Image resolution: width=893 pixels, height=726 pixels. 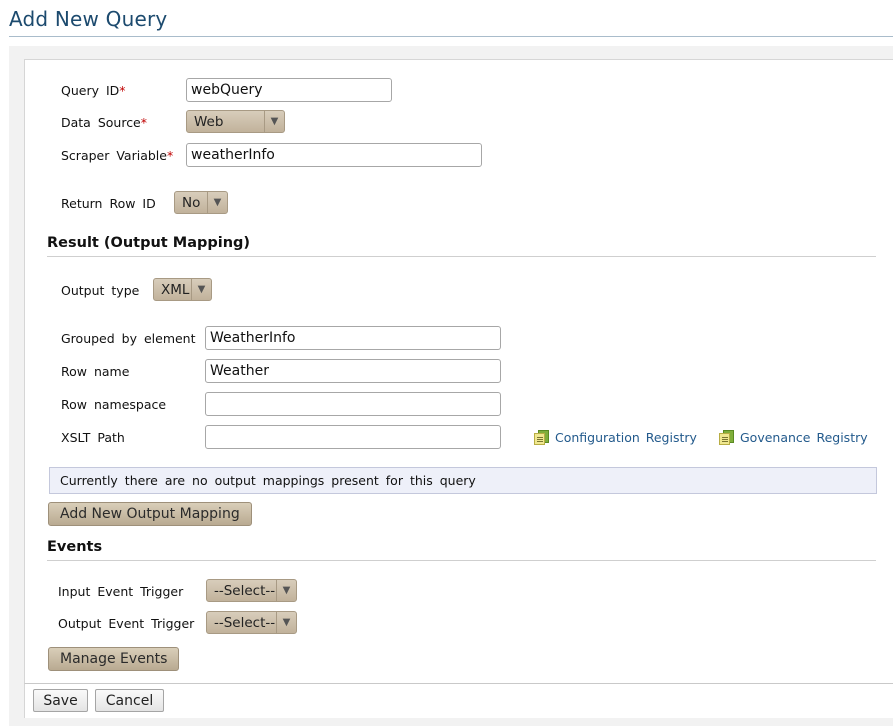 I want to click on title-divider, so click(x=451, y=36).